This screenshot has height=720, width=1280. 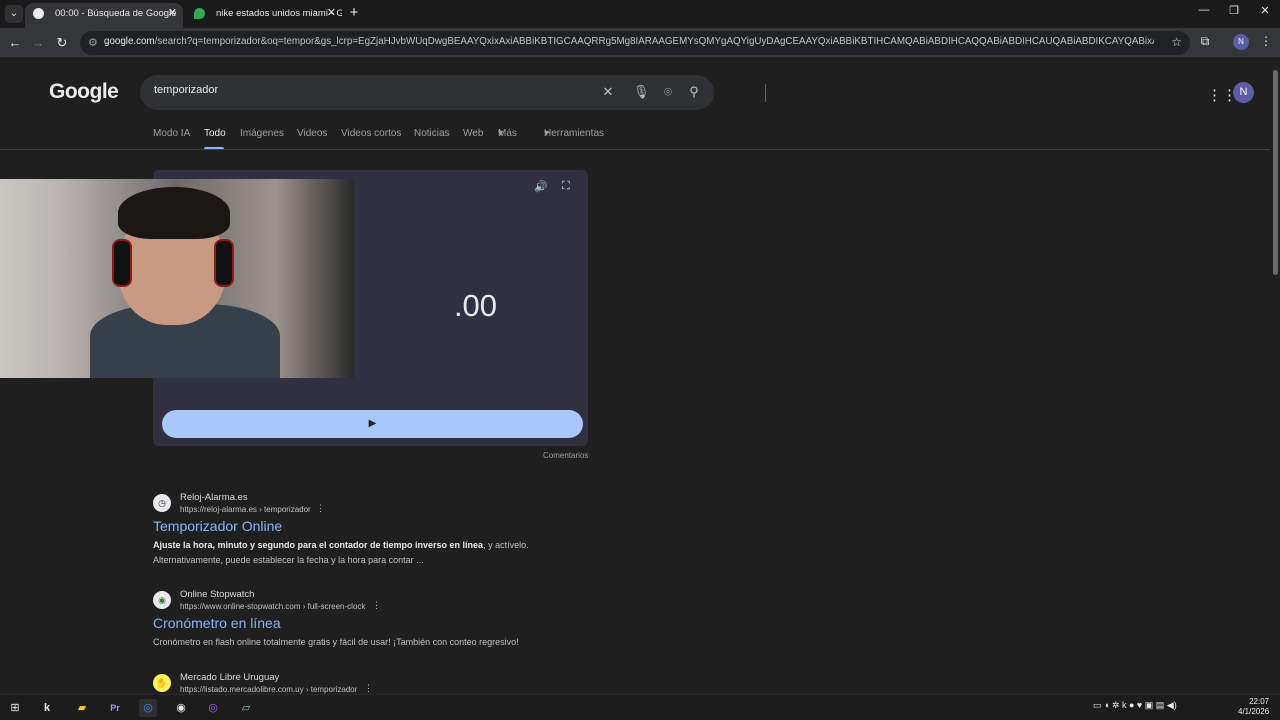 I want to click on tab-web: Web, so click(x=473, y=133).